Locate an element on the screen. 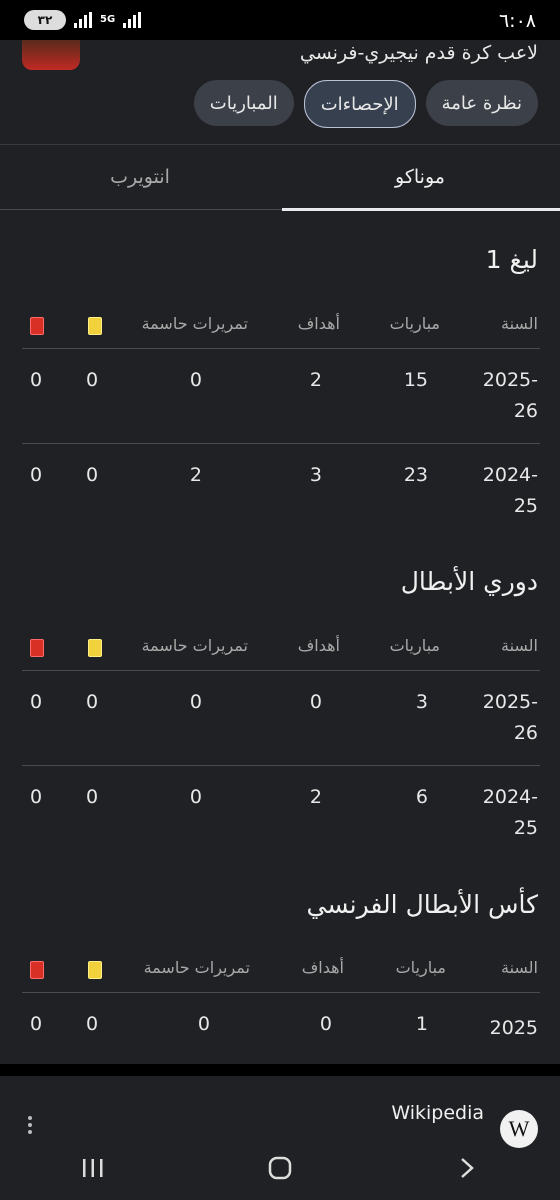 This screenshot has width=560, height=1200. status-bar: ٣٢ 5G ٦:٠٨ is located at coordinates (280, 20).